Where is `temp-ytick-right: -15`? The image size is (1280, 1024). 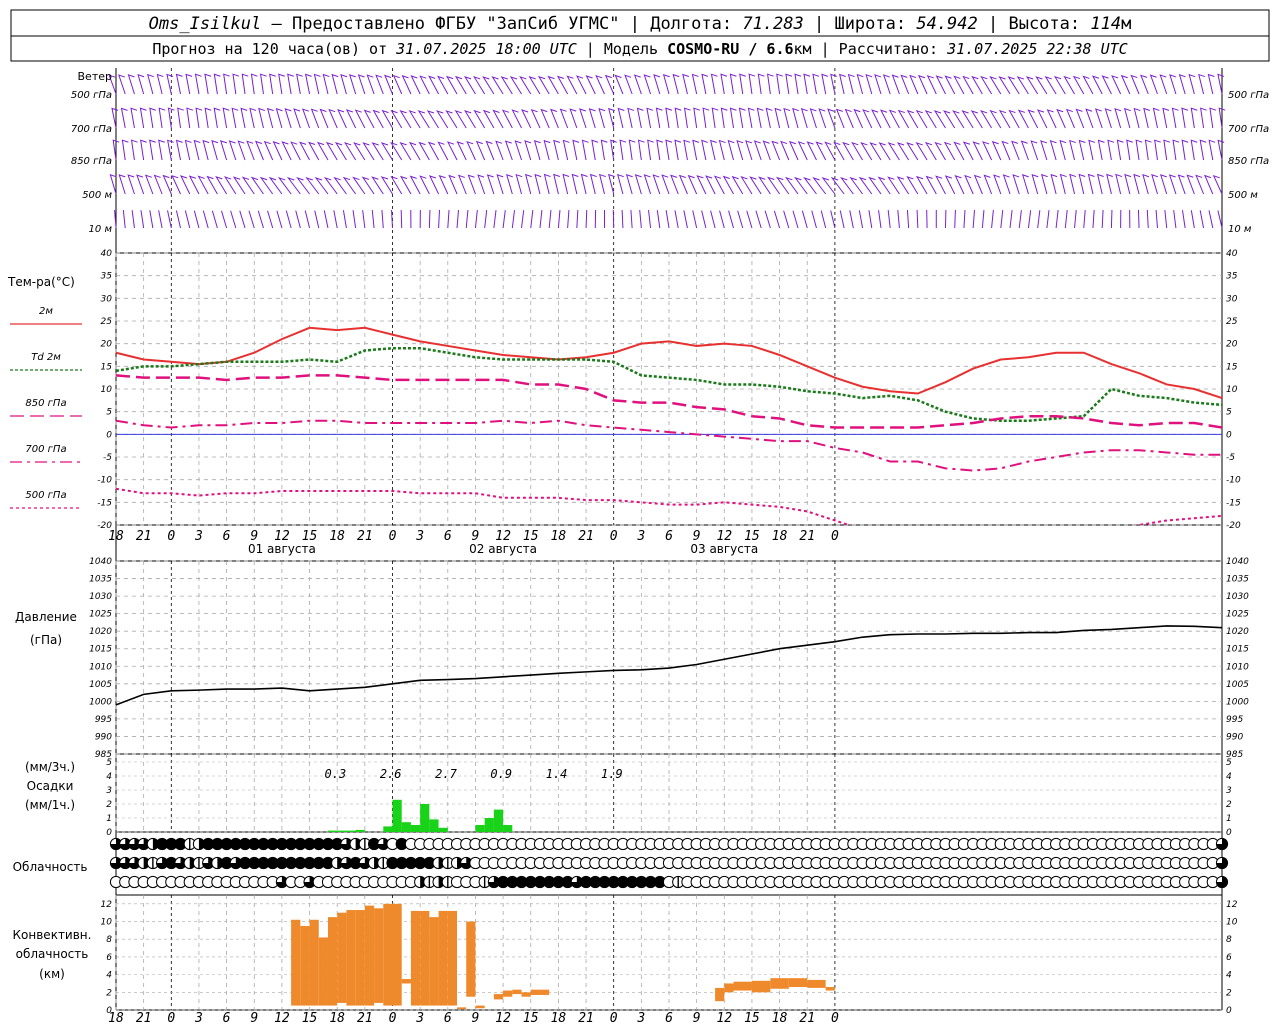 temp-ytick-right: -15 is located at coordinates (1233, 503).